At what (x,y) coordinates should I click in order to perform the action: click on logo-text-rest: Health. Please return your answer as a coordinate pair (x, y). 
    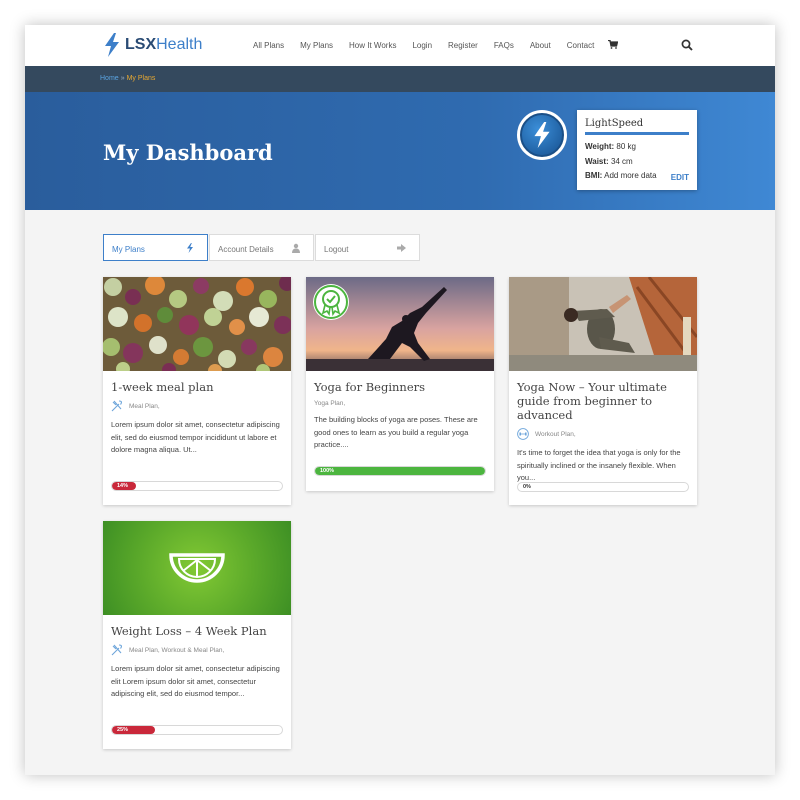
    Looking at the image, I should click on (179, 44).